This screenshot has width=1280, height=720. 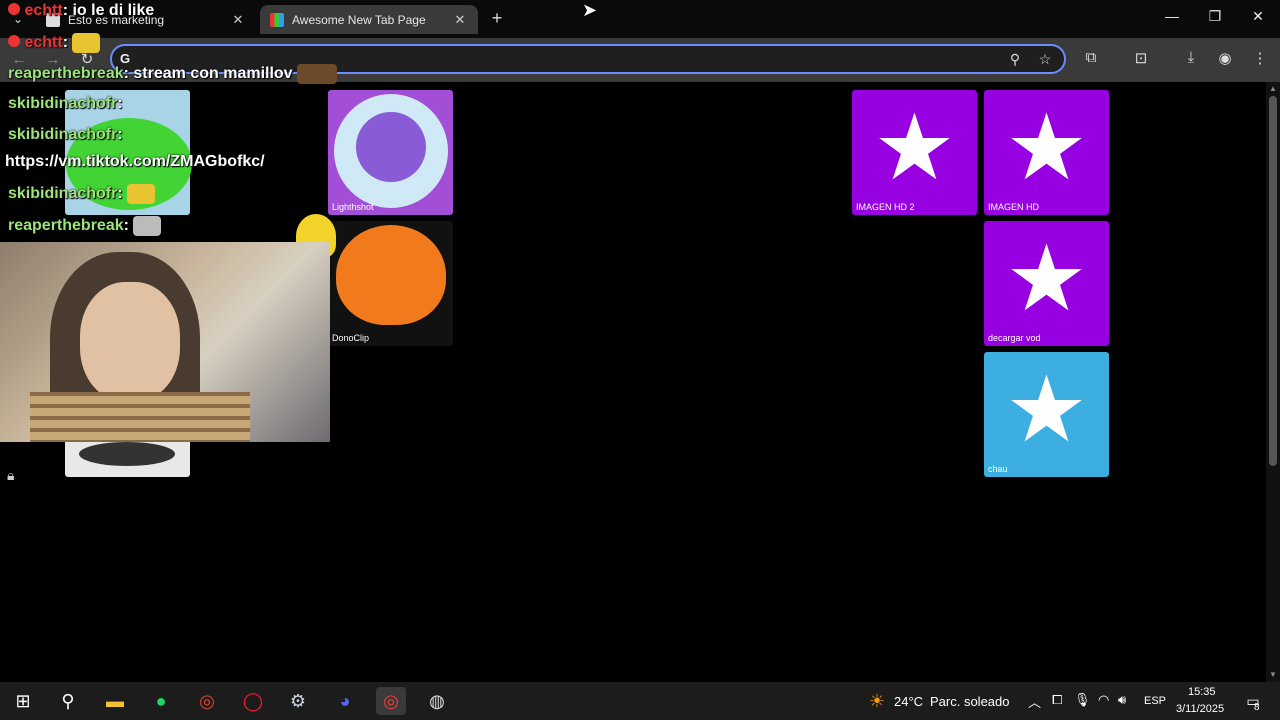 I want to click on chat-message: echtt:, so click(x=54, y=43).